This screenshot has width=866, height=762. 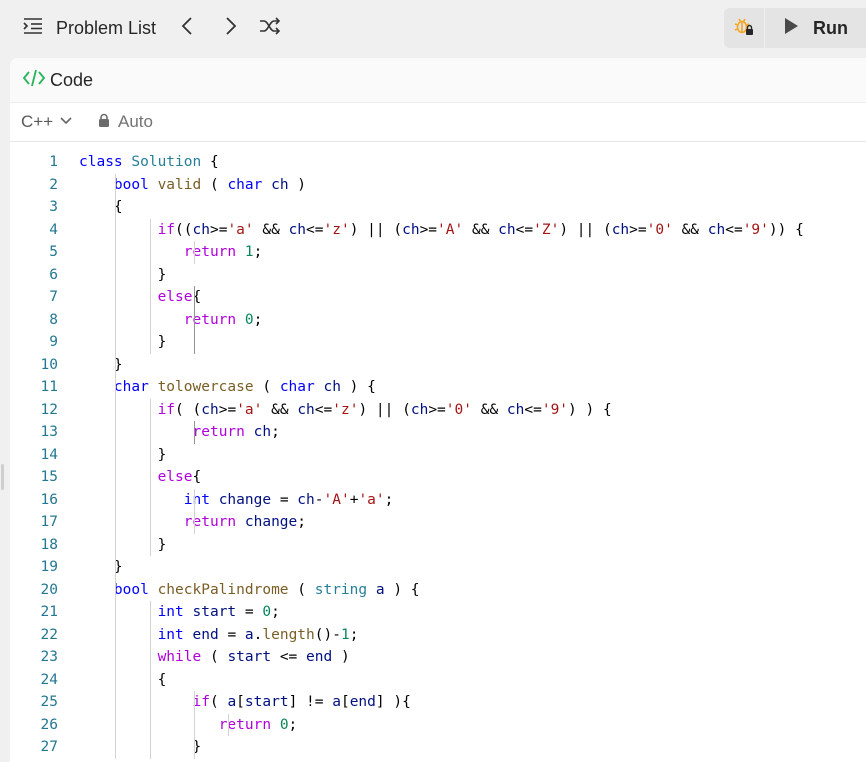 What do you see at coordinates (223, 252) in the screenshot?
I see `code-text: return 1;` at bounding box center [223, 252].